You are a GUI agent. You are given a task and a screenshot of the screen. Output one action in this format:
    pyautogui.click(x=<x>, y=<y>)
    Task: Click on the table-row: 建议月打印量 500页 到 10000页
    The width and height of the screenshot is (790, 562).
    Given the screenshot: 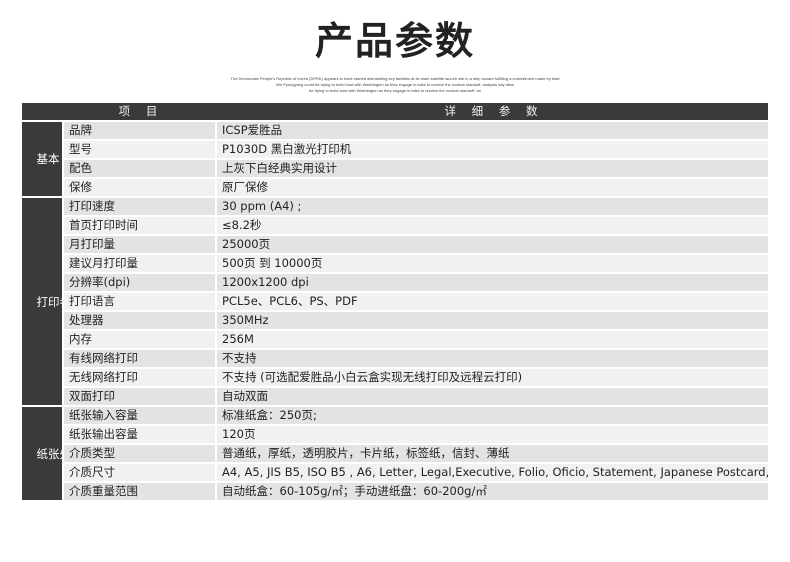 What is the action you would take?
    pyautogui.click(x=395, y=264)
    